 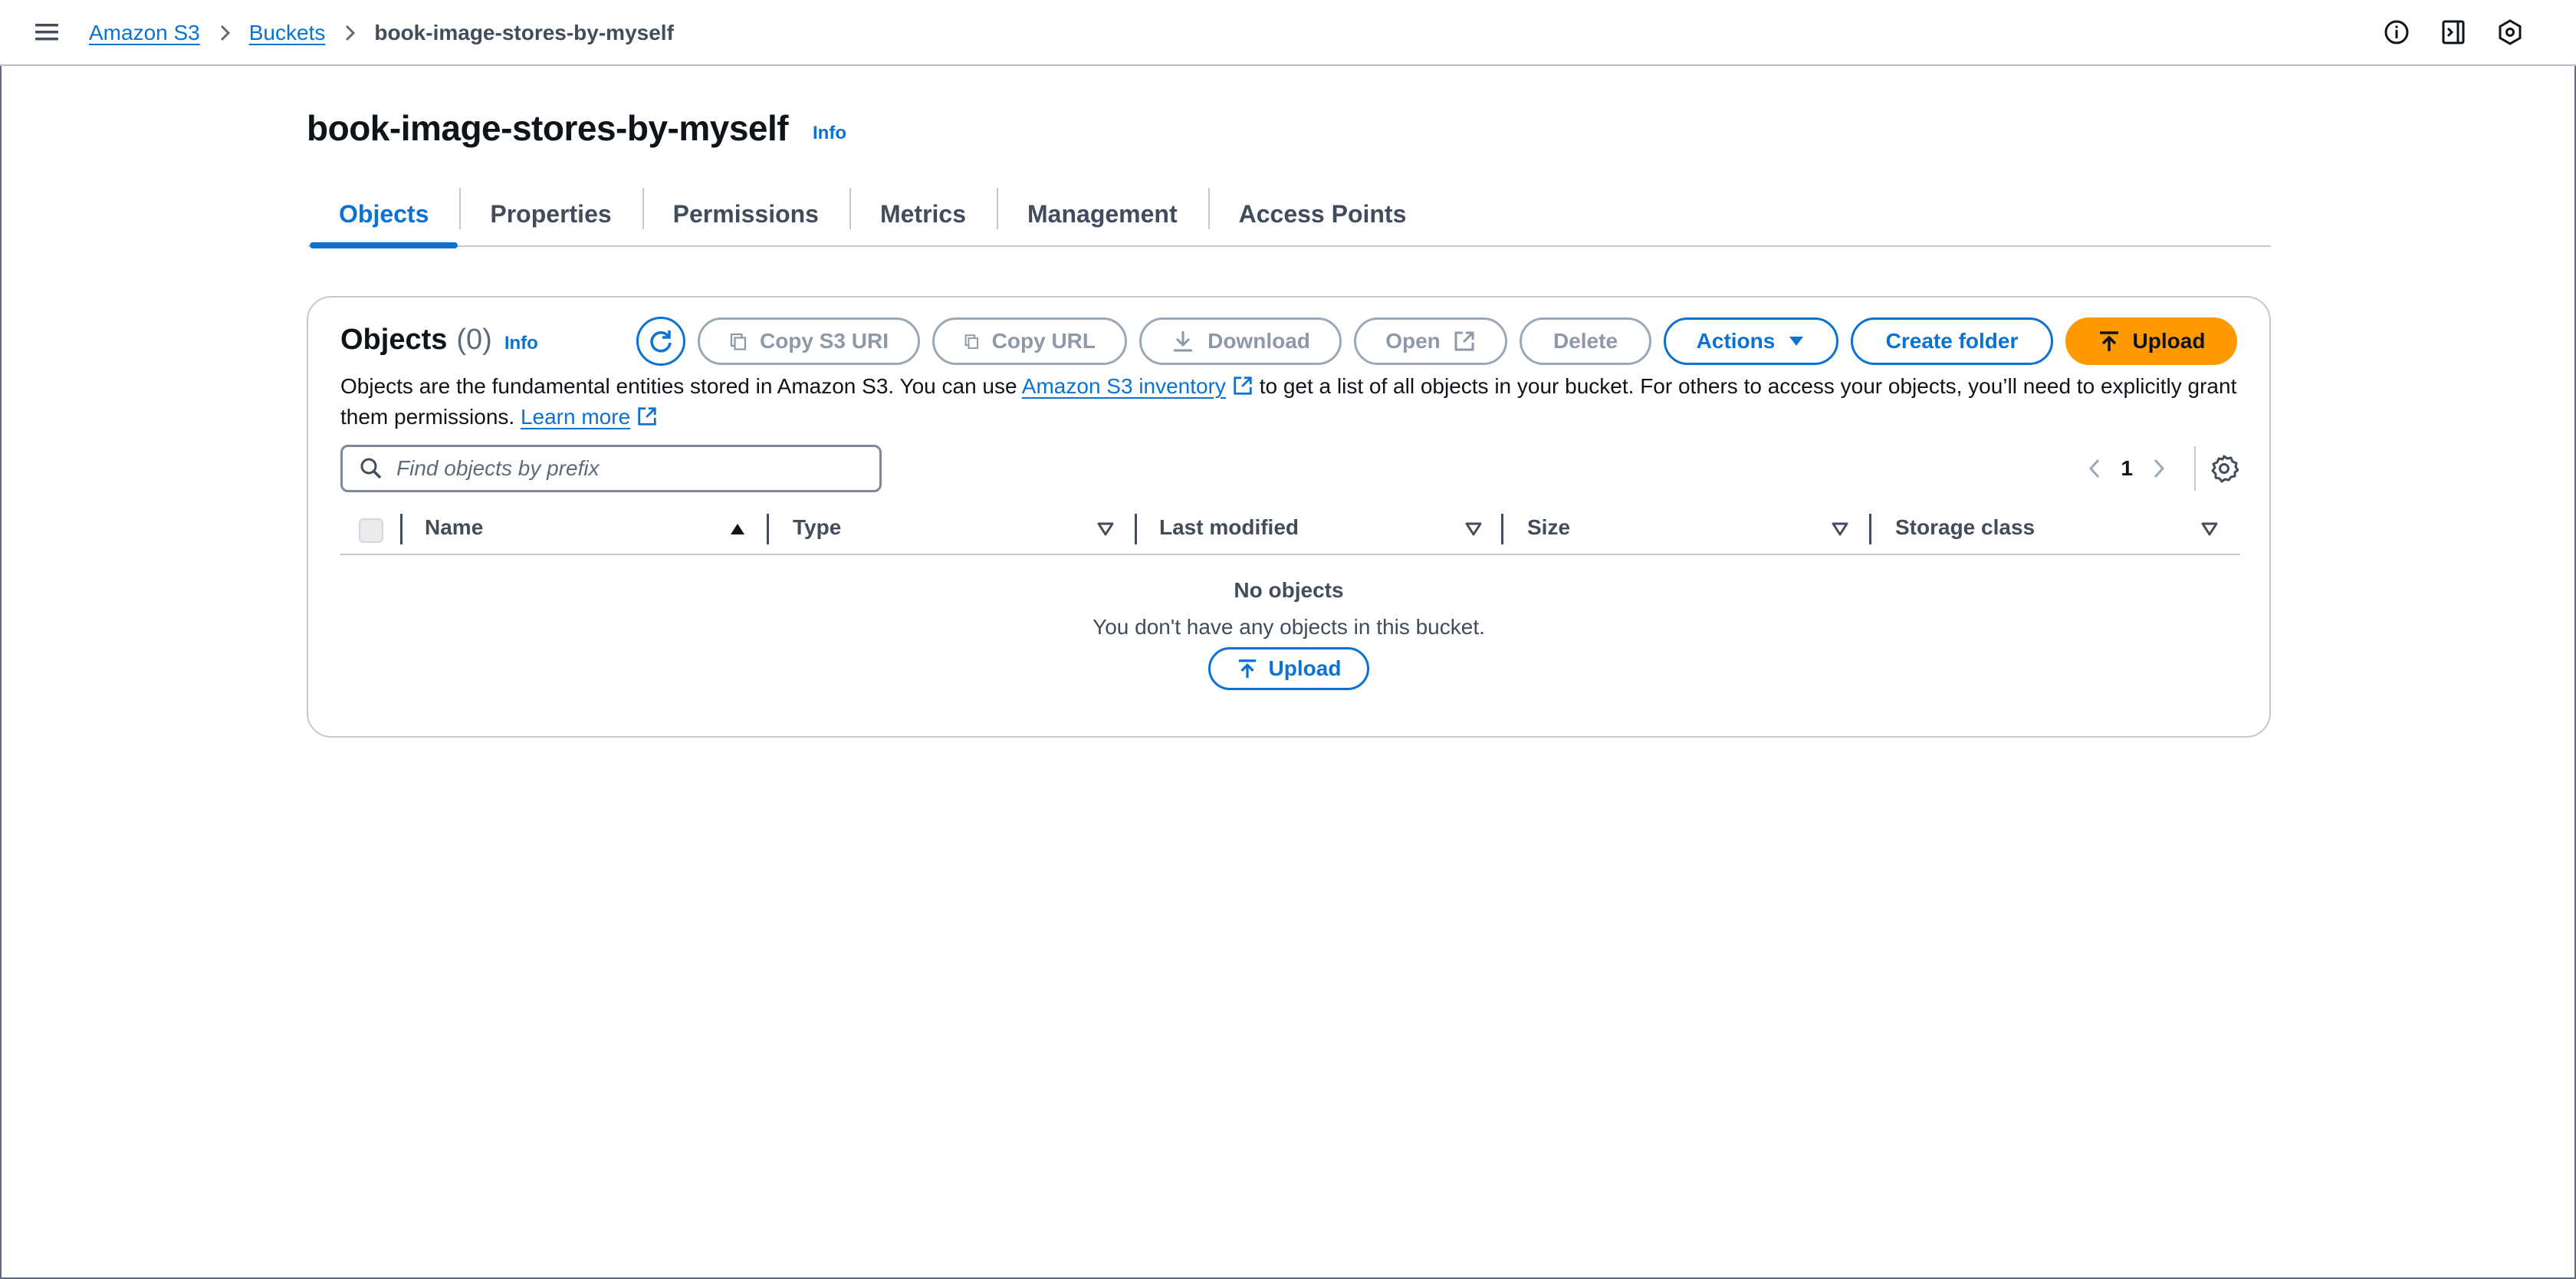 I want to click on refresh-button, so click(x=660, y=341).